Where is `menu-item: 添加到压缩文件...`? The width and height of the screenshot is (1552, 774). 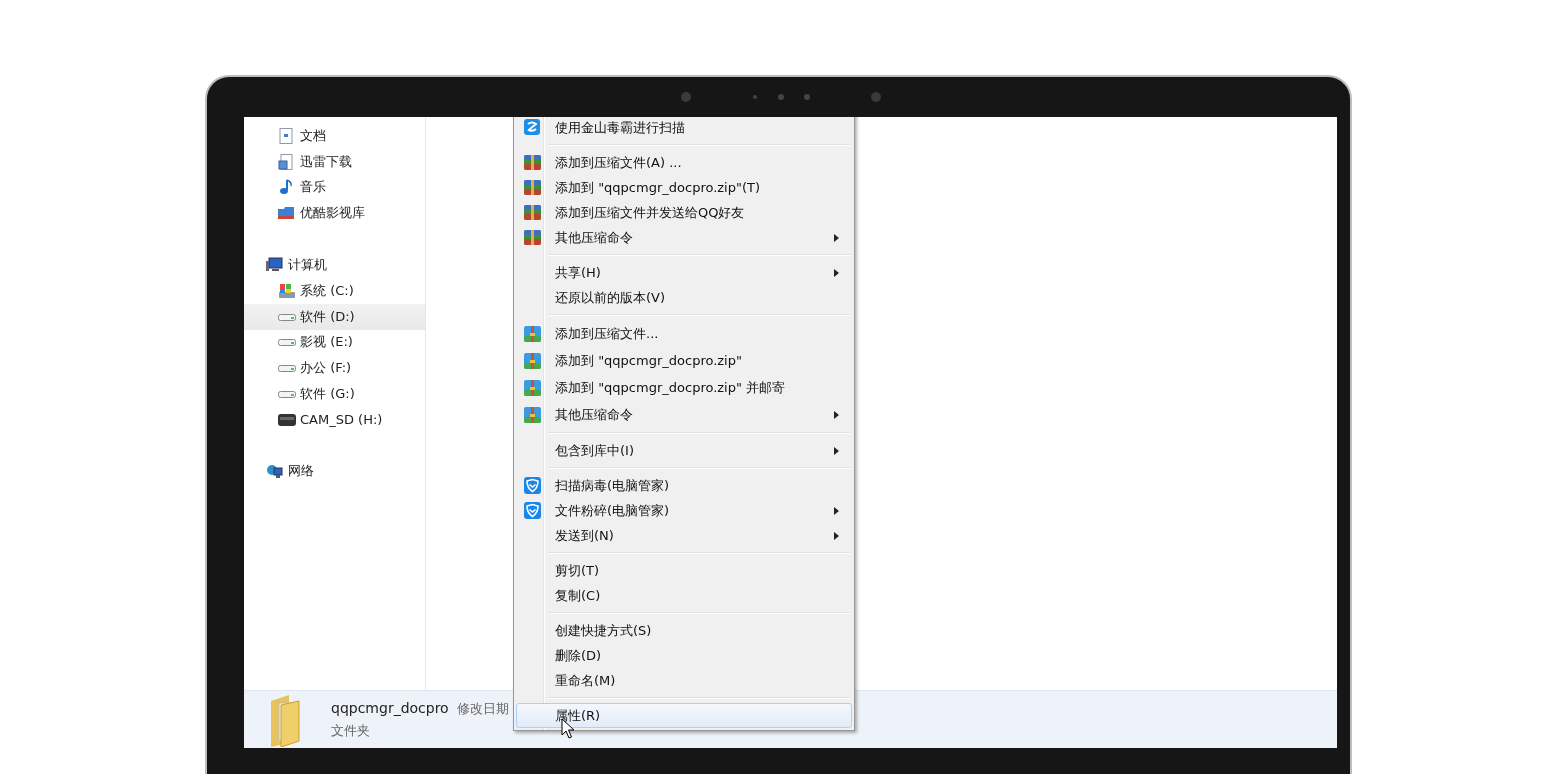
menu-item: 添加到压缩文件... is located at coordinates (684, 333).